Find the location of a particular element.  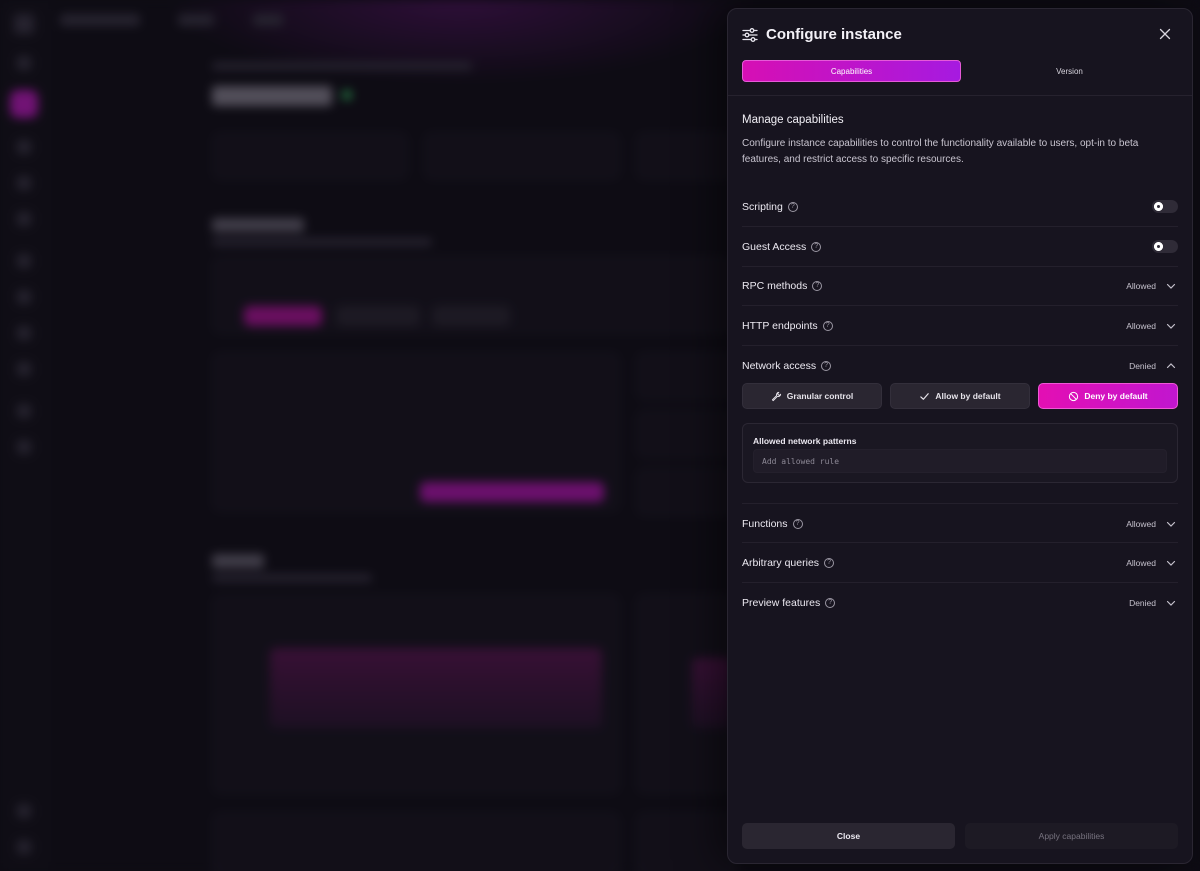

allow-by-default-button: Allow by default is located at coordinates (960, 396).